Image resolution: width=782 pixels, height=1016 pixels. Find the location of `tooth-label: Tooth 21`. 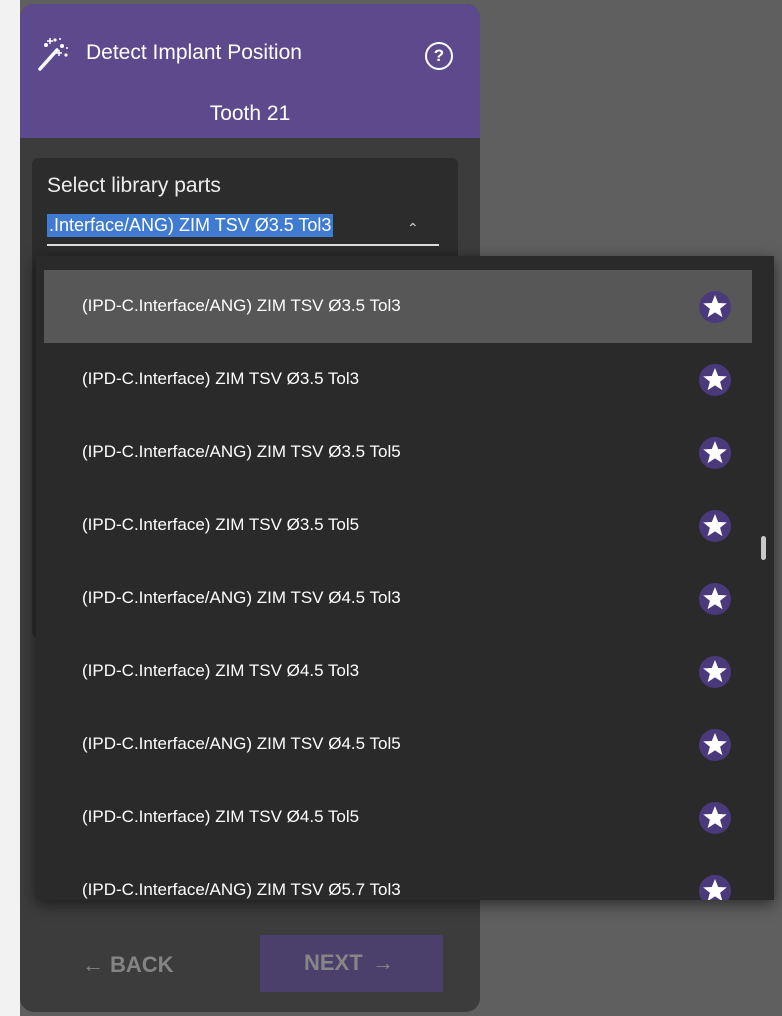

tooth-label: Tooth 21 is located at coordinates (250, 113).